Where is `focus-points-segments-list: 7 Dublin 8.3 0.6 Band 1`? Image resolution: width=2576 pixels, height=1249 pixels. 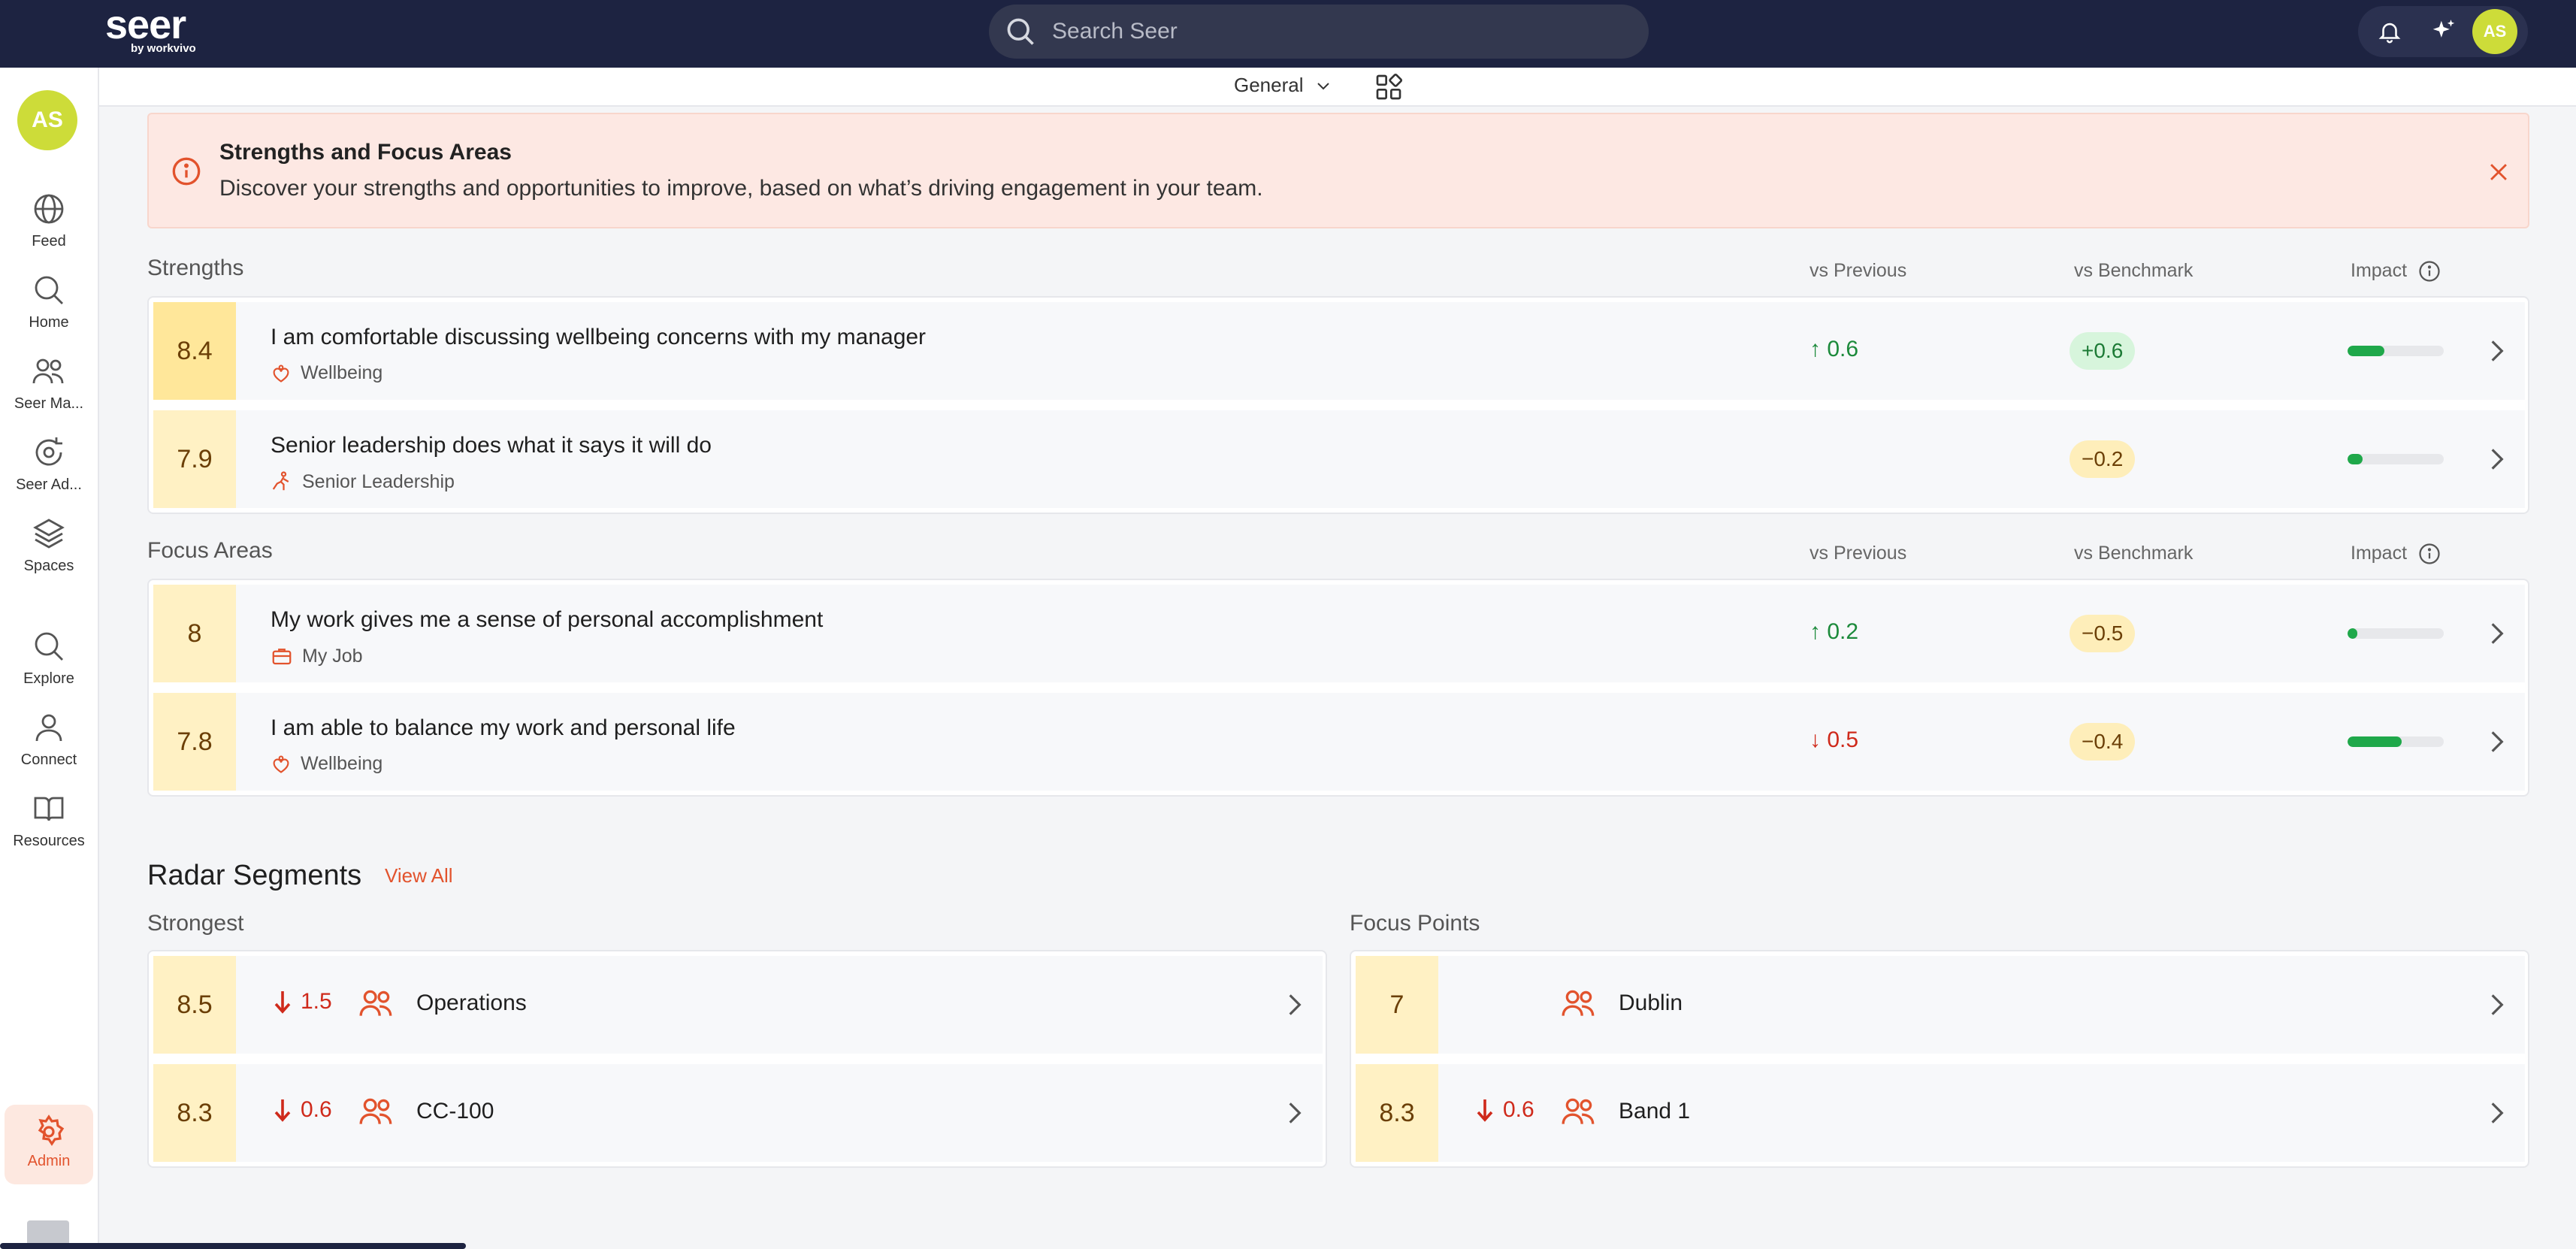
focus-points-segments-list: 7 Dublin 8.3 0.6 Band 1 is located at coordinates (1939, 1059).